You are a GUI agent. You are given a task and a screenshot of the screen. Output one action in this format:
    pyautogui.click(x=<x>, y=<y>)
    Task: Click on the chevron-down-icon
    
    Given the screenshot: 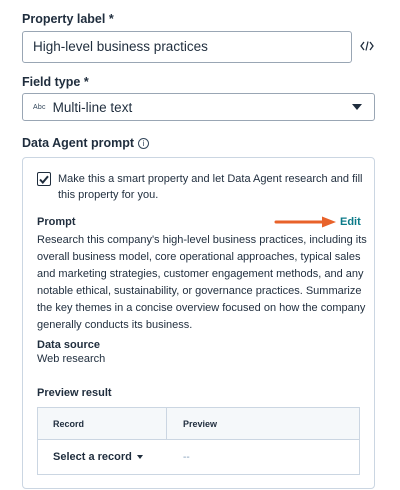 What is the action you would take?
    pyautogui.click(x=357, y=107)
    